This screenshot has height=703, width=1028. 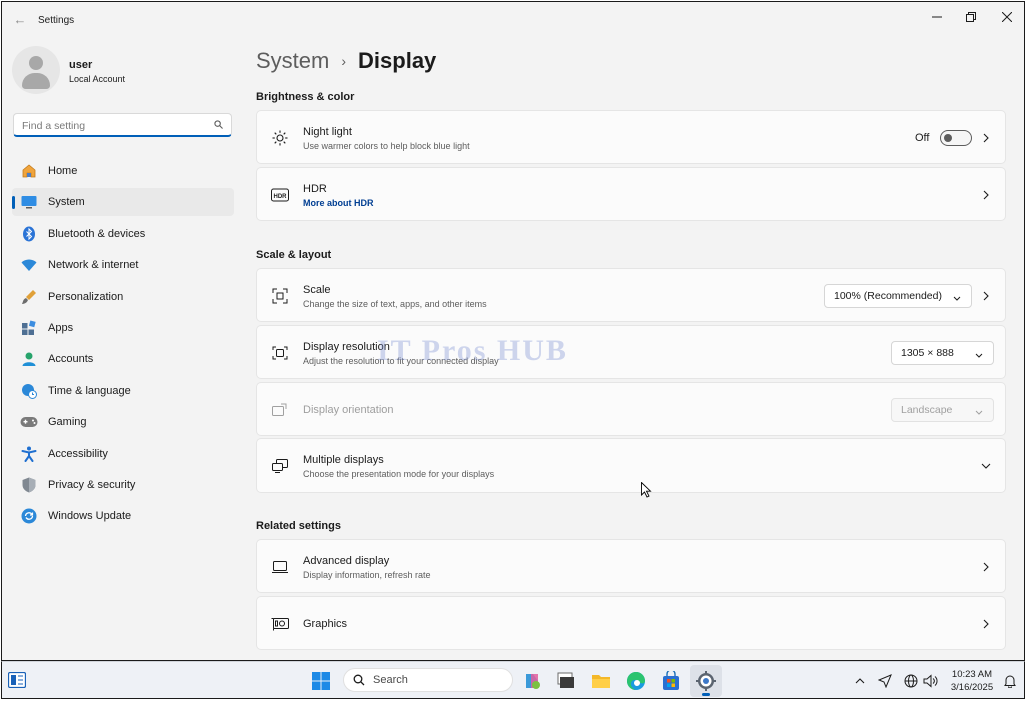 I want to click on accessibility-icon, so click(x=29, y=454).